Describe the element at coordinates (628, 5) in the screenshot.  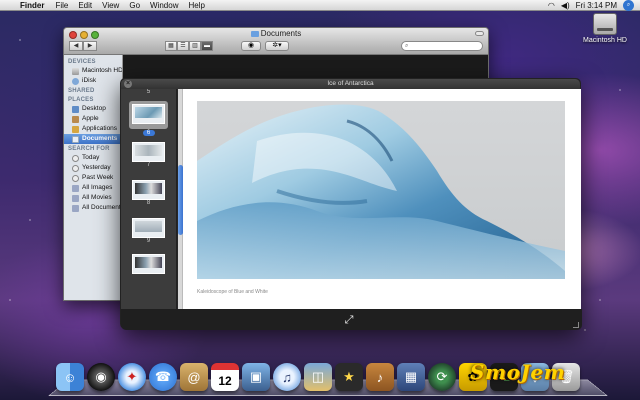
I see `spotlight-icon: ⌕` at that location.